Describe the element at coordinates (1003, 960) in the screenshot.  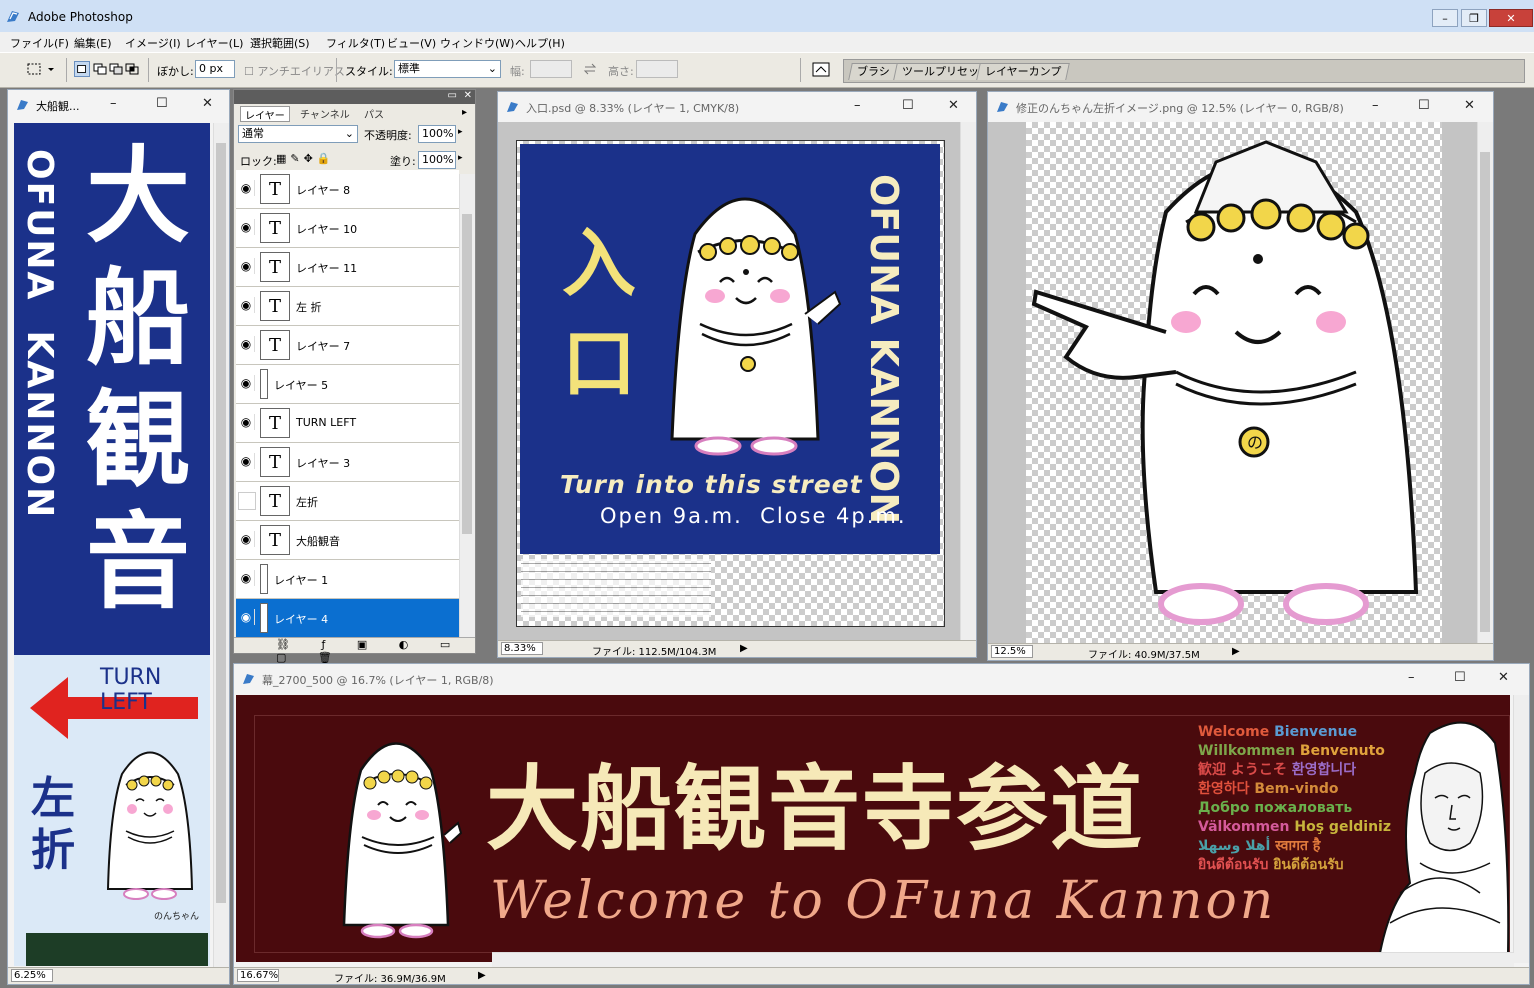
I see `horizontal-scrollbar` at that location.